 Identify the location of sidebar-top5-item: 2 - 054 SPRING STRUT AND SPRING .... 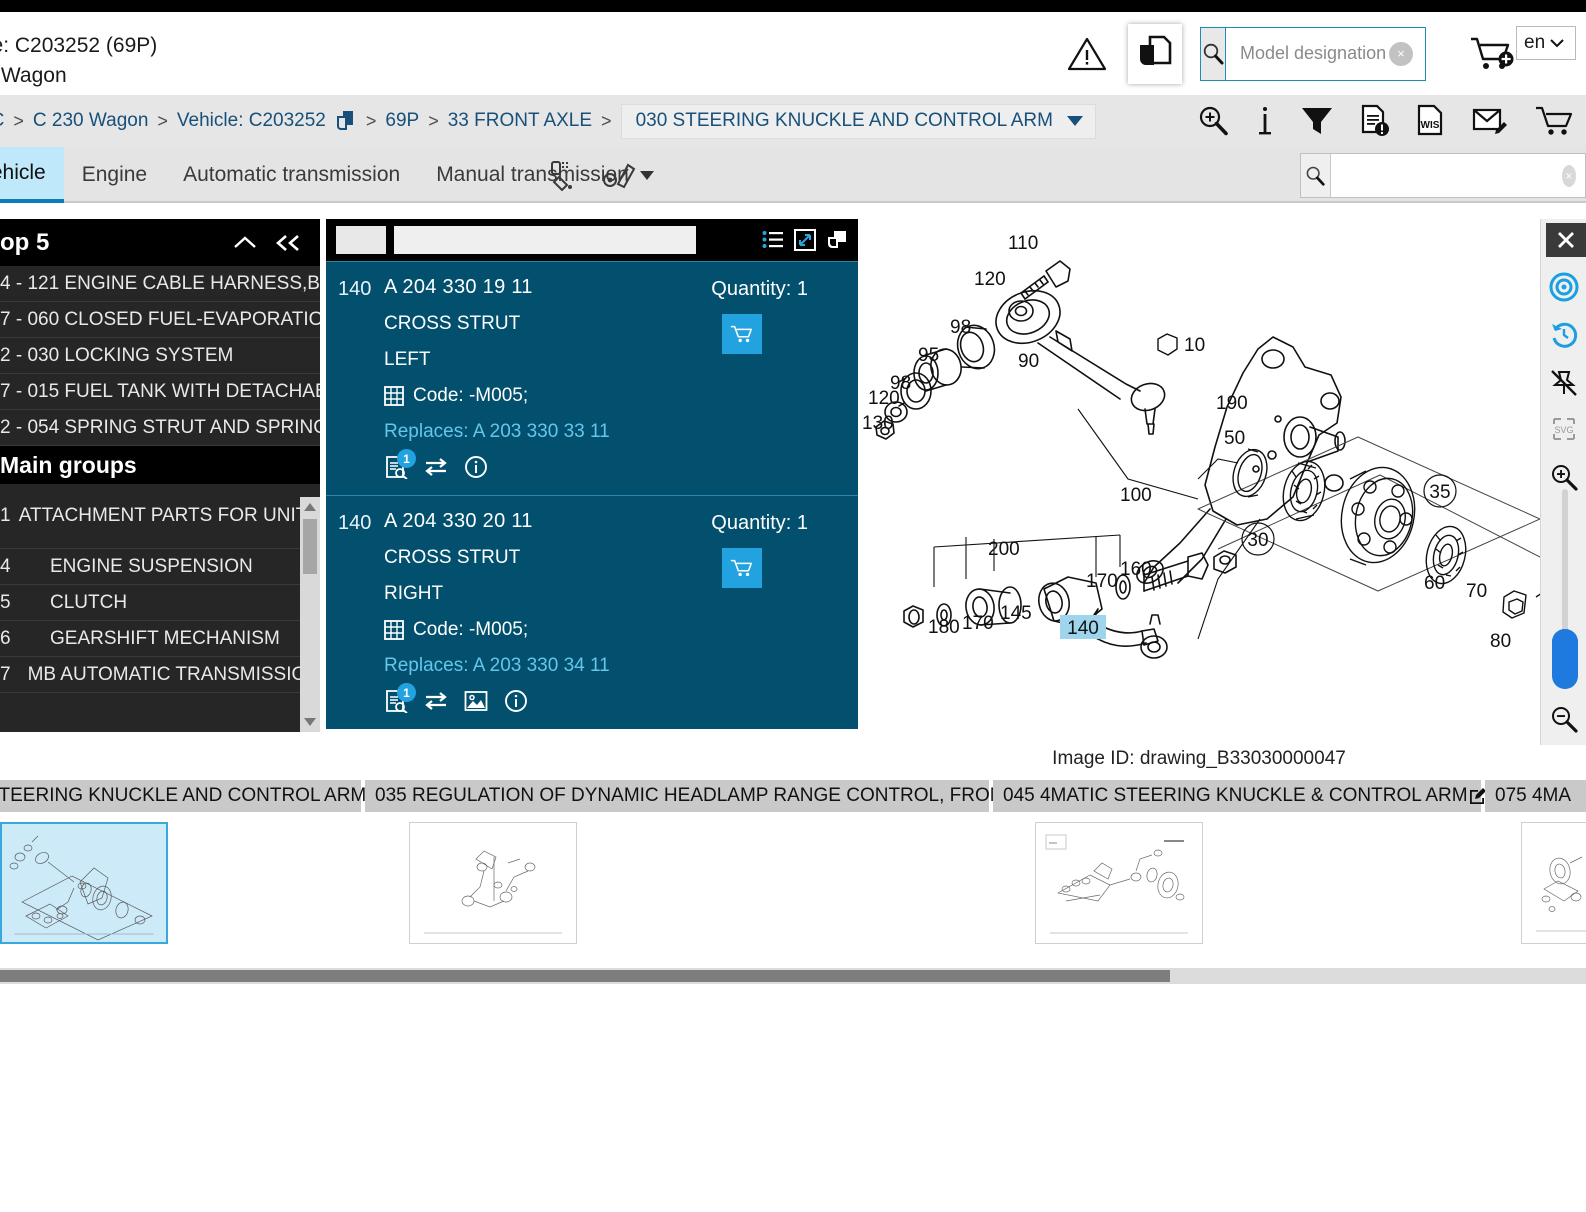
(160, 428).